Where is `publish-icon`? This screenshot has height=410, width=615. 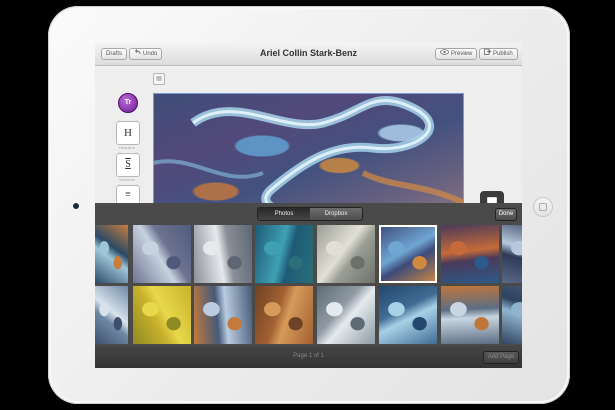 publish-icon is located at coordinates (488, 54).